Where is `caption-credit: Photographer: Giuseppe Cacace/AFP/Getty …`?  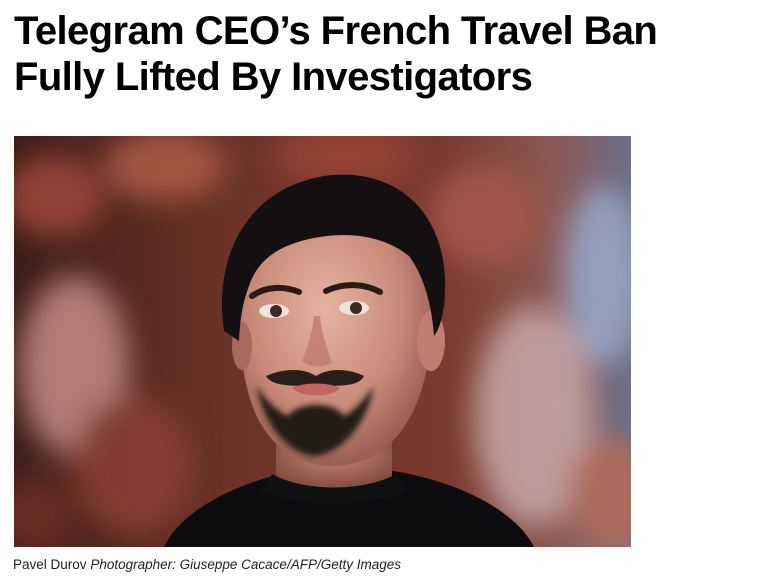 caption-credit: Photographer: Giuseppe Cacace/AFP/Getty … is located at coordinates (245, 564).